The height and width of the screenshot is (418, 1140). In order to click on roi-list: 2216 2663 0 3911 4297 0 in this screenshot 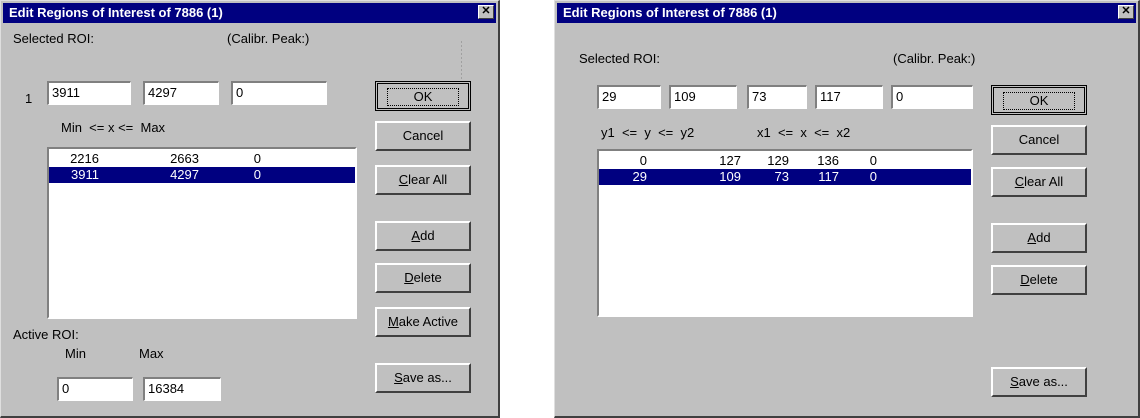, I will do `click(202, 233)`.